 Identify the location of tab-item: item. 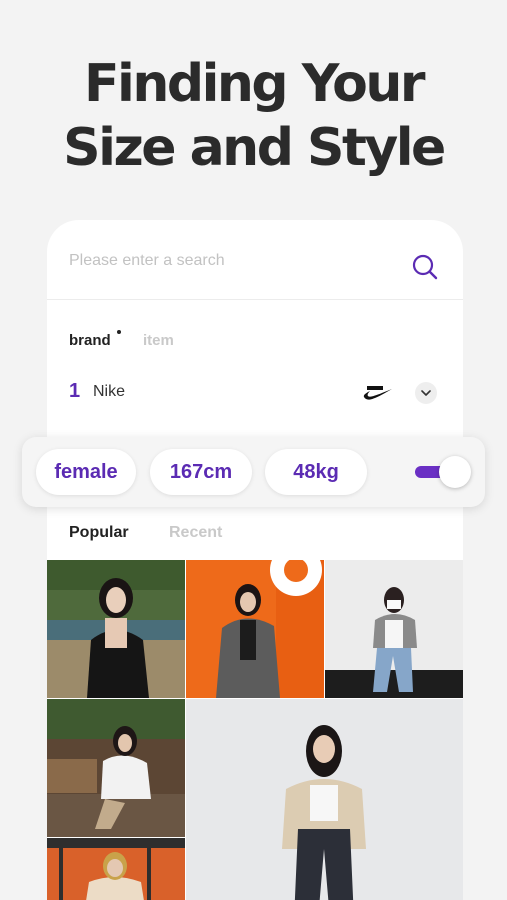
(158, 340).